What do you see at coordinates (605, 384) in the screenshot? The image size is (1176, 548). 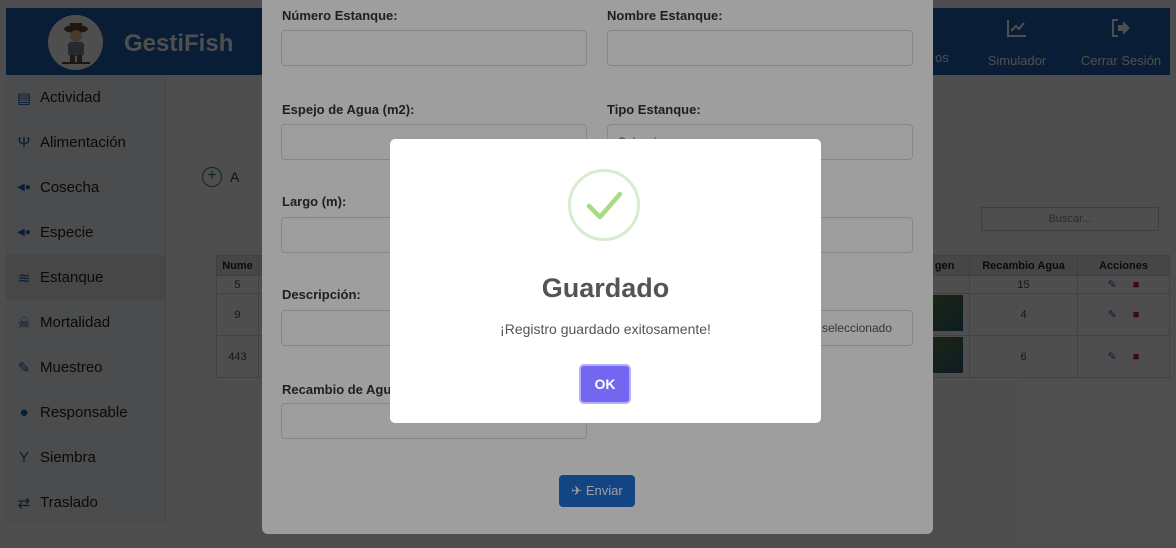 I see `ok-button: OK` at bounding box center [605, 384].